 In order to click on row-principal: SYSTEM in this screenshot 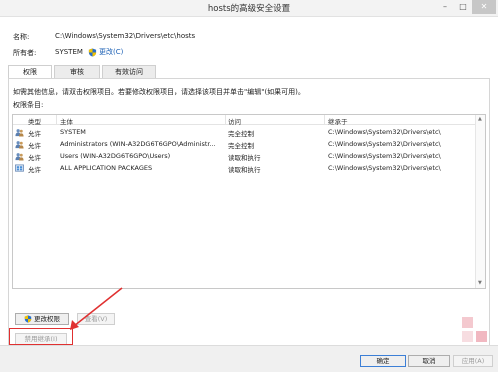, I will do `click(73, 132)`.